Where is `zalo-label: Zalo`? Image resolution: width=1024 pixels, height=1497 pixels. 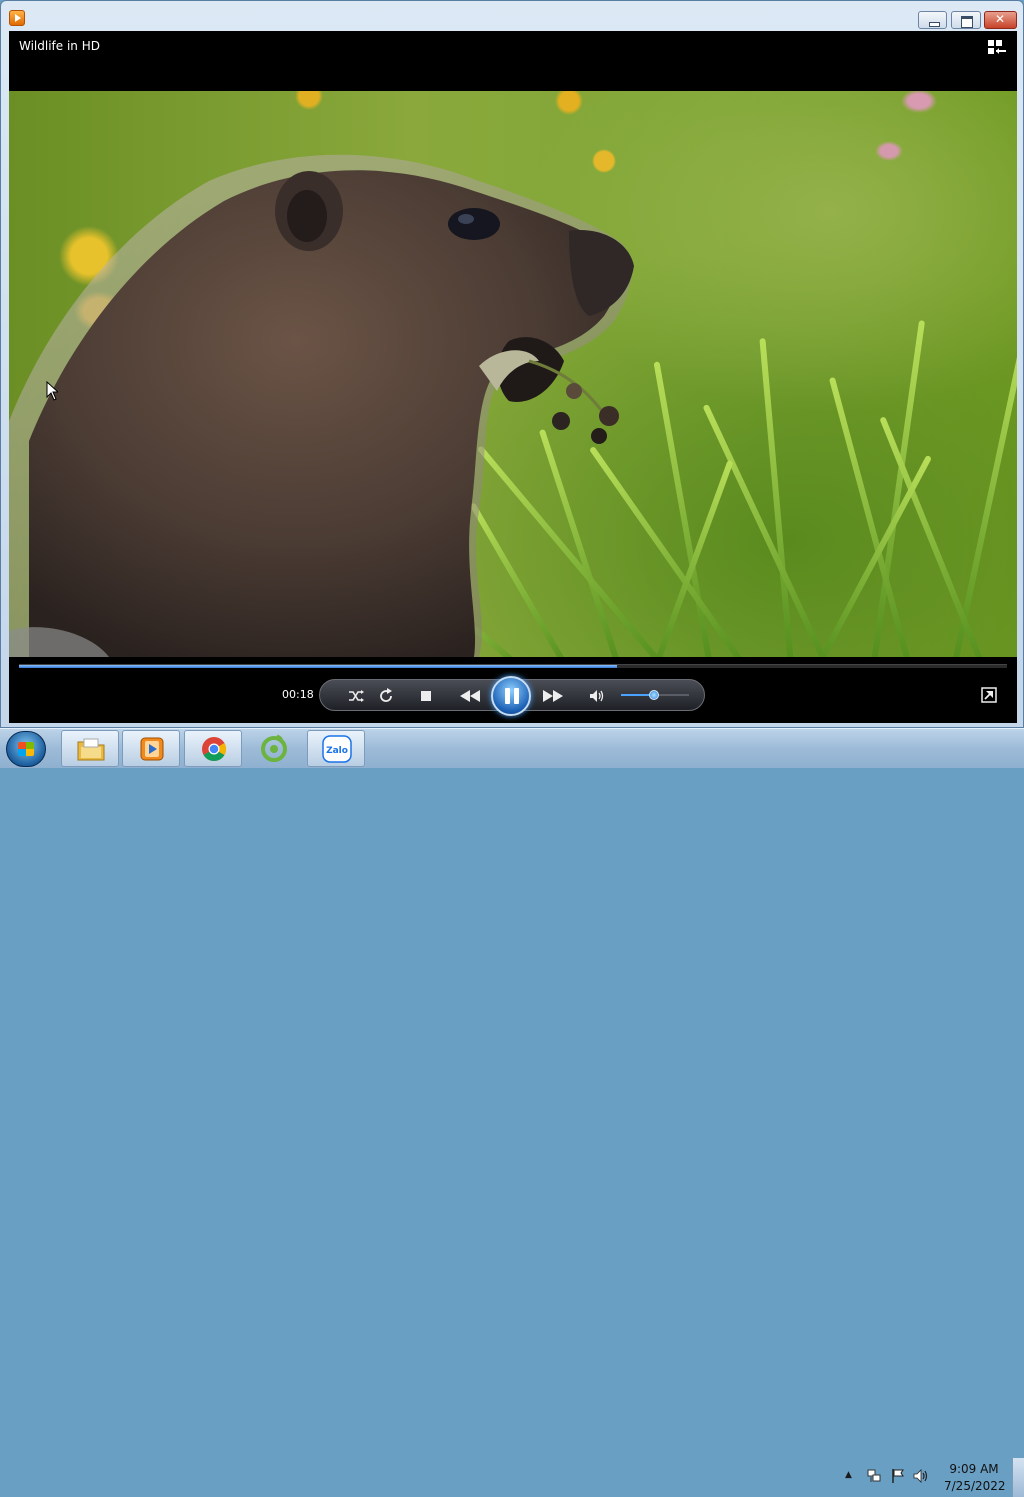 zalo-label: Zalo is located at coordinates (337, 751).